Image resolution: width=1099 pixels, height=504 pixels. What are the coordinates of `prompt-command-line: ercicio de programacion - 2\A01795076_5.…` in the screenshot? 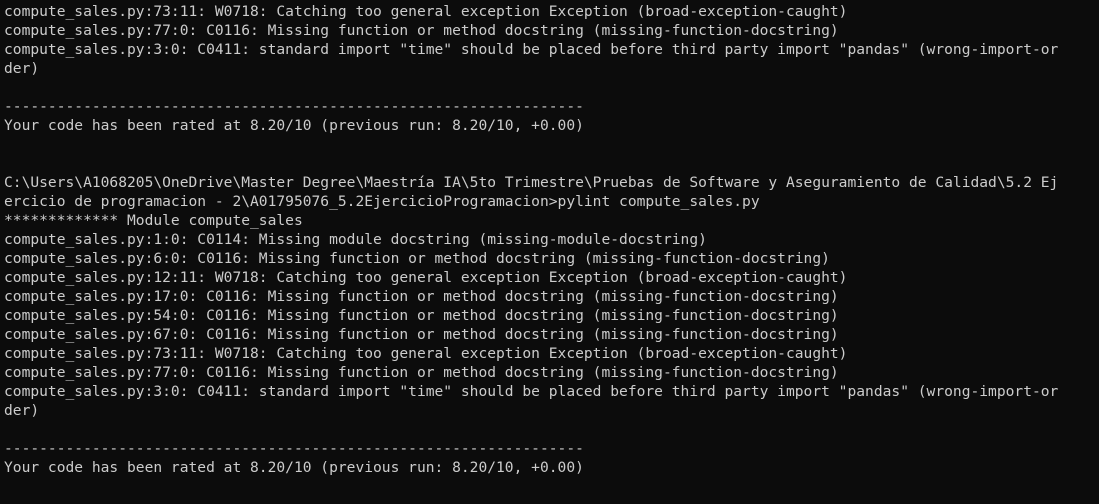 It's located at (382, 201).